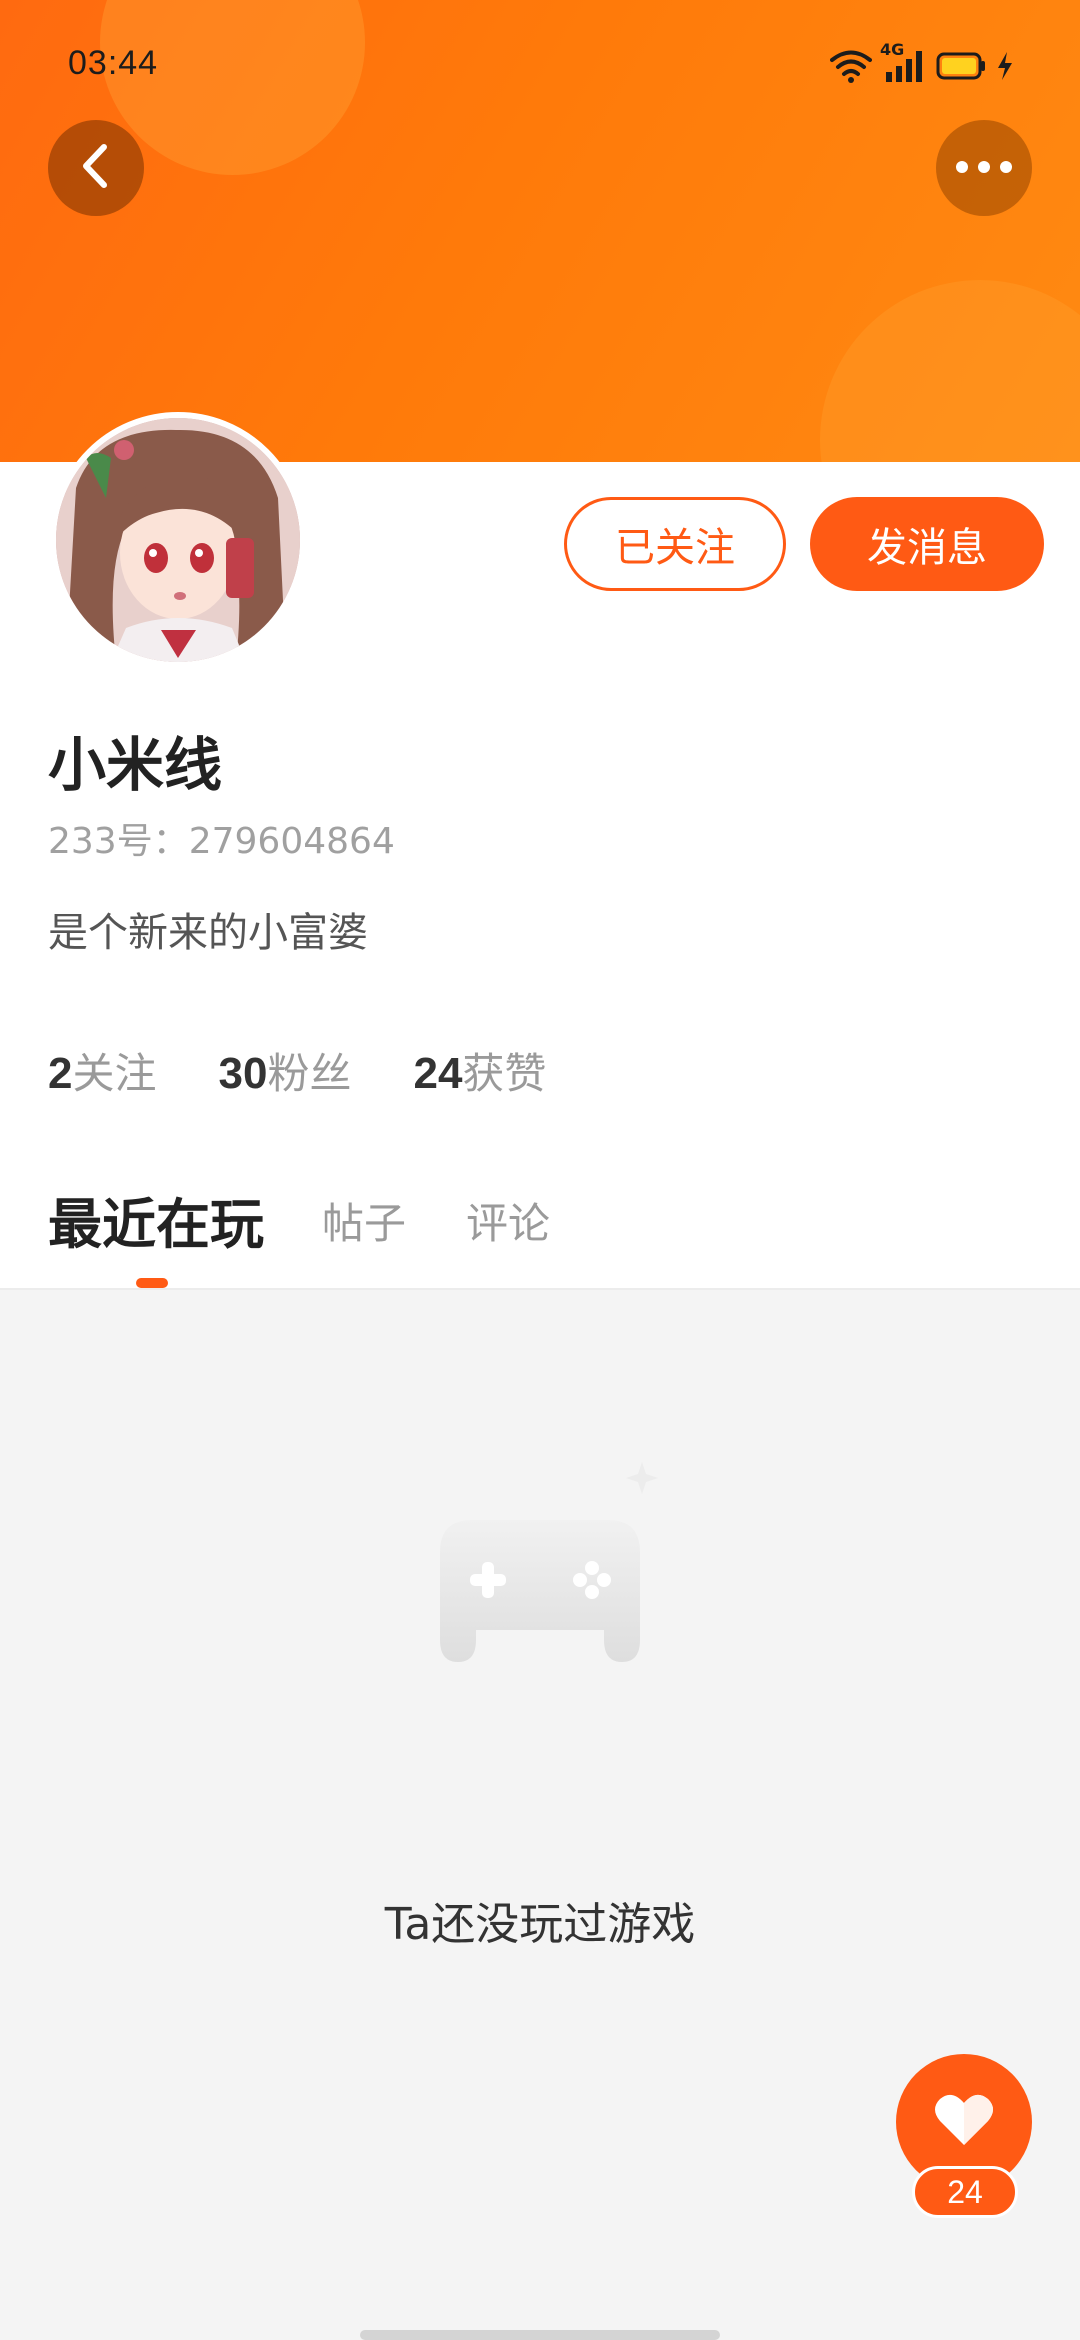  Describe the element at coordinates (156, 1219) in the screenshot. I see `tab-recently-played: 最近在玩` at that location.